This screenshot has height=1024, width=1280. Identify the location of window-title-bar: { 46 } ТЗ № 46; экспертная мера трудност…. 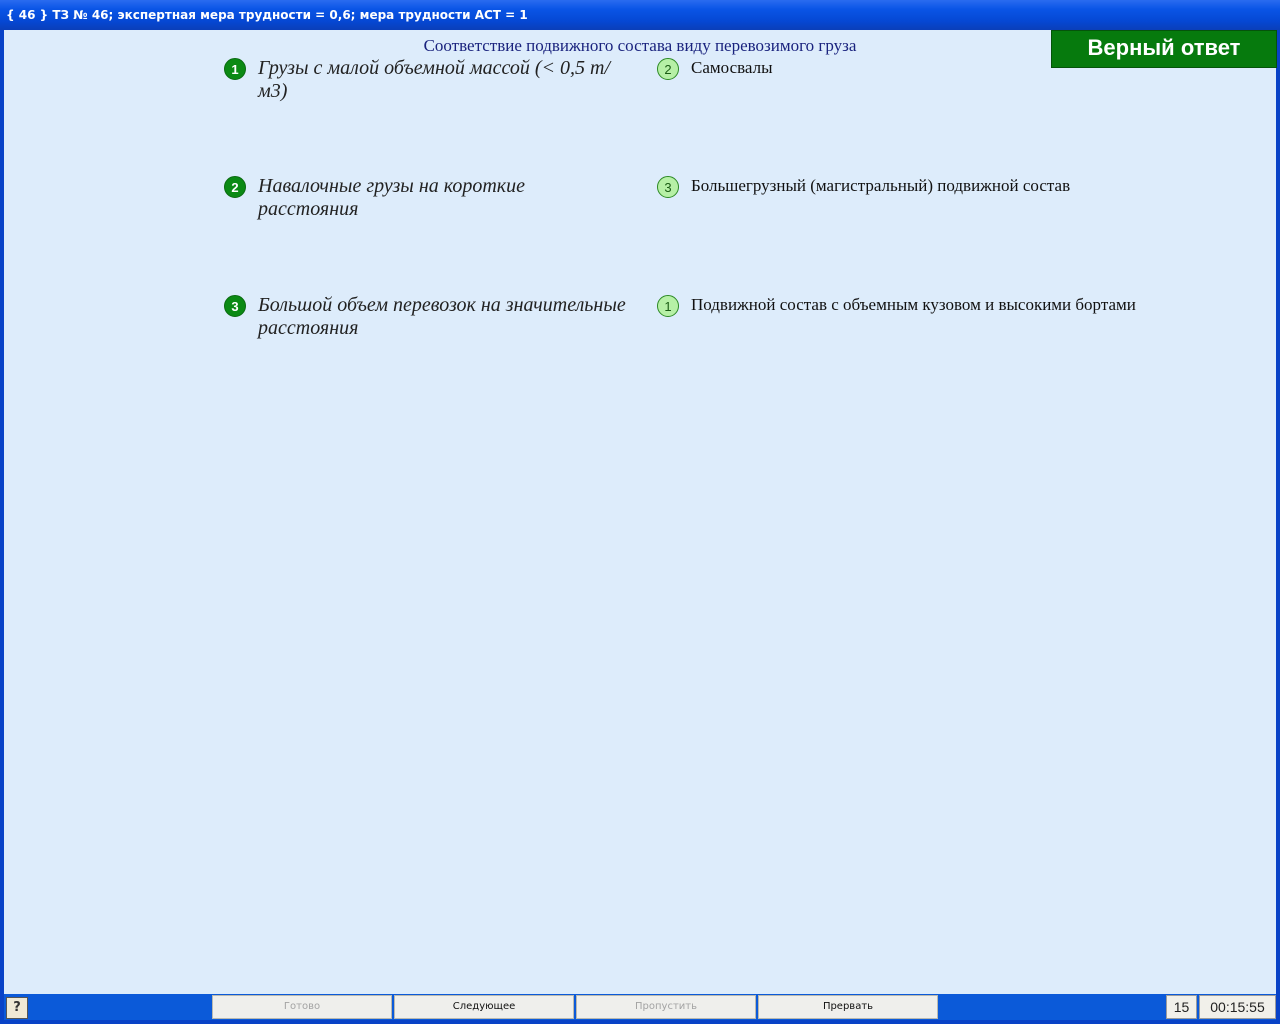
(640, 15).